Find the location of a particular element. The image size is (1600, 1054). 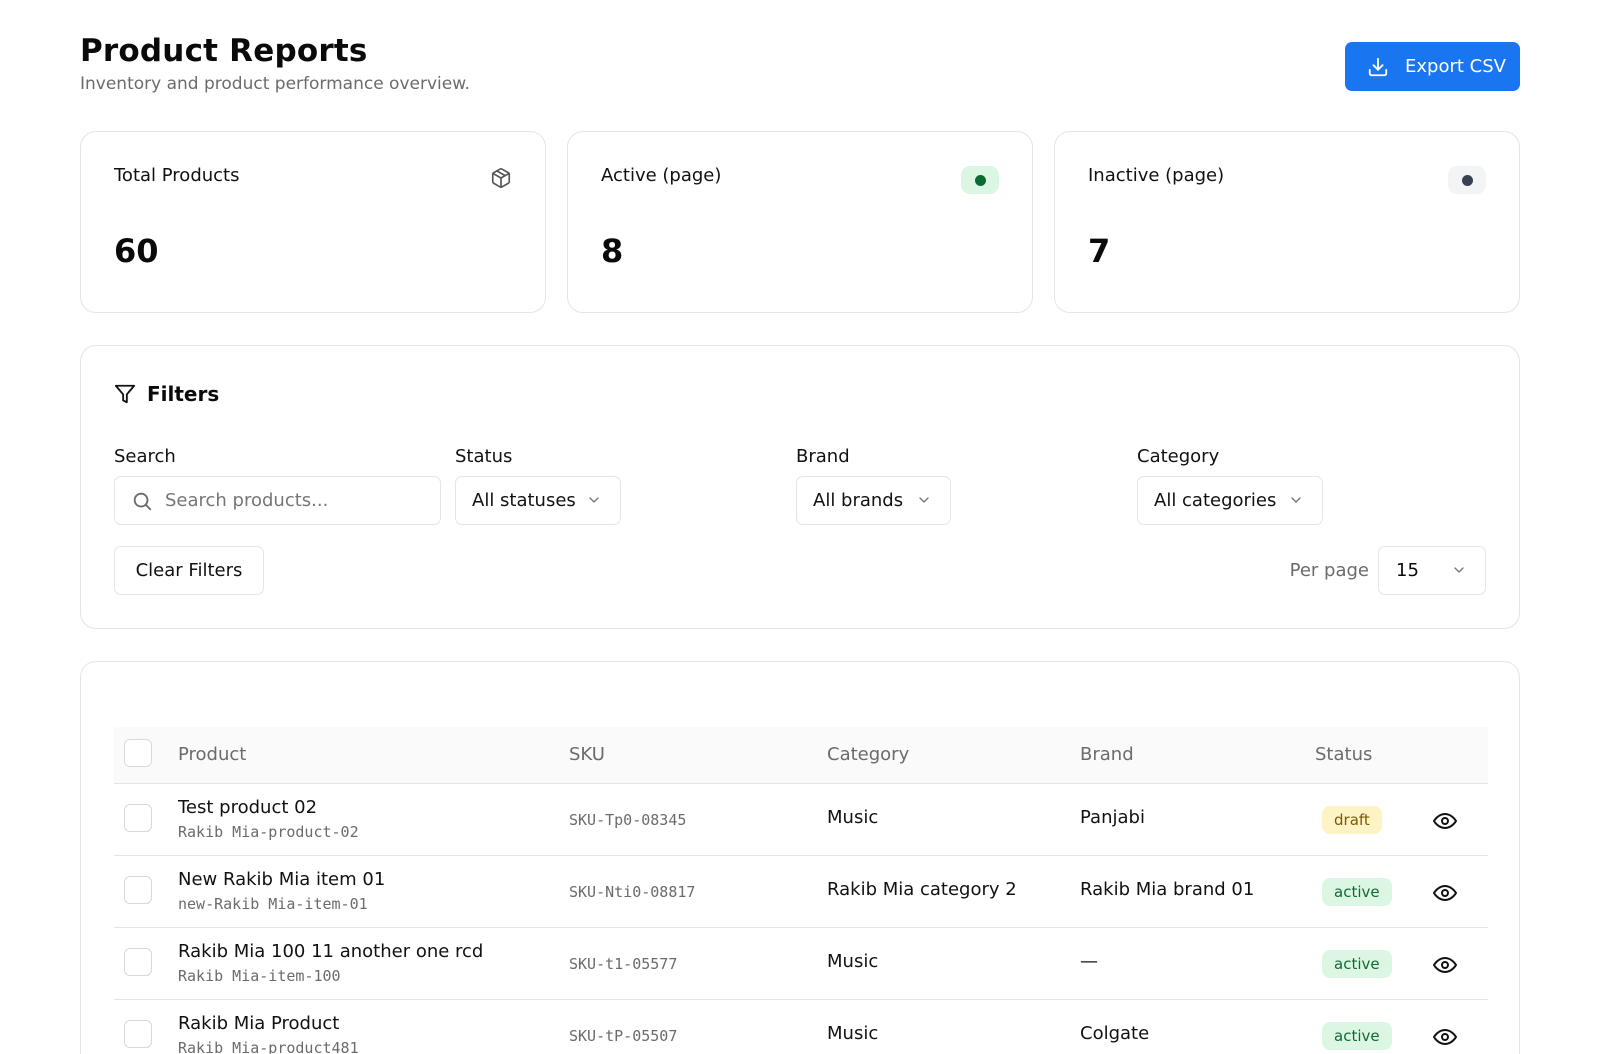

status-select-value: All statuses is located at coordinates (524, 500).